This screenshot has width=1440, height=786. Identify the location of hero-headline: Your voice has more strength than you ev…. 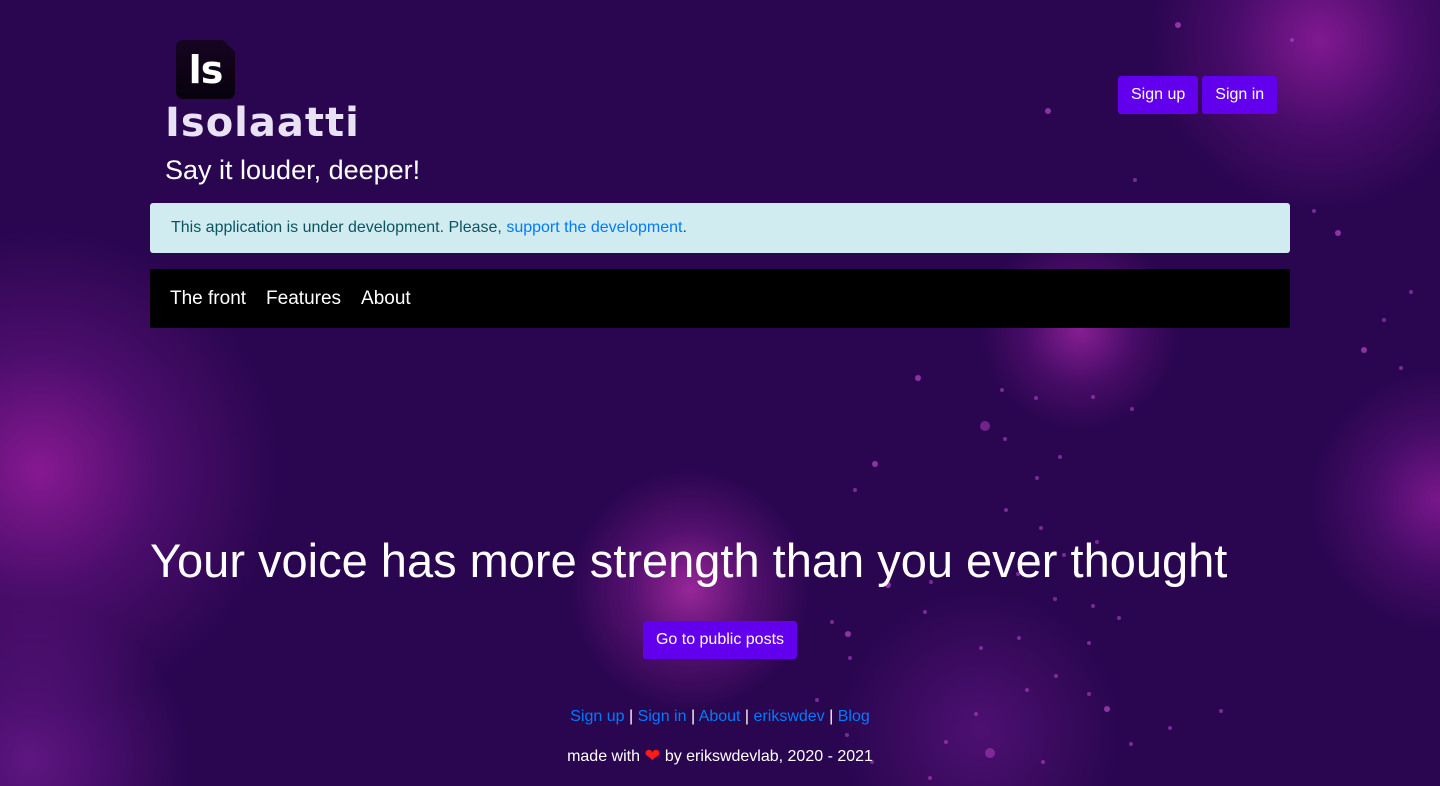
(689, 560).